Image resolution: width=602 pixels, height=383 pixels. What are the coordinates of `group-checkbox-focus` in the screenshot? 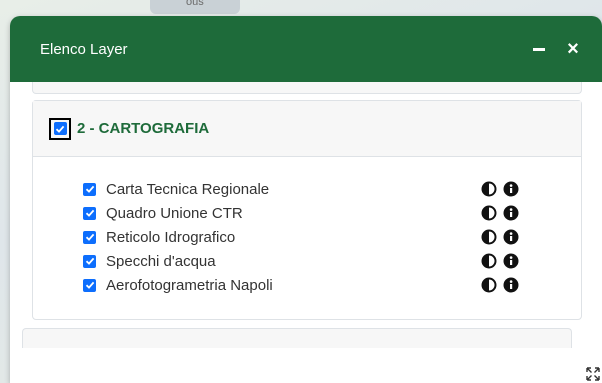 It's located at (60, 128).